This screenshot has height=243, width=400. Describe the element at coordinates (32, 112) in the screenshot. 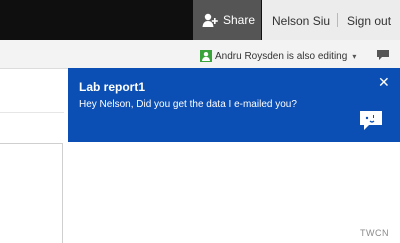

I see `page-divider` at that location.